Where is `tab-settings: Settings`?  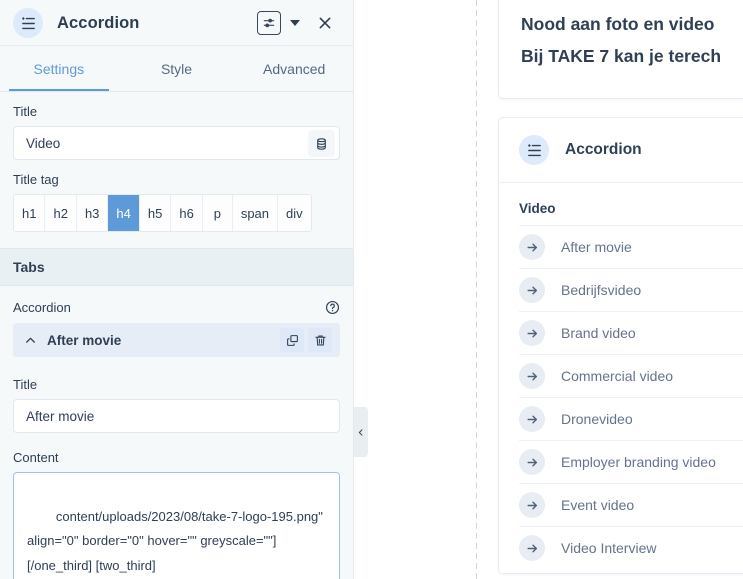 tab-settings: Settings is located at coordinates (59, 69).